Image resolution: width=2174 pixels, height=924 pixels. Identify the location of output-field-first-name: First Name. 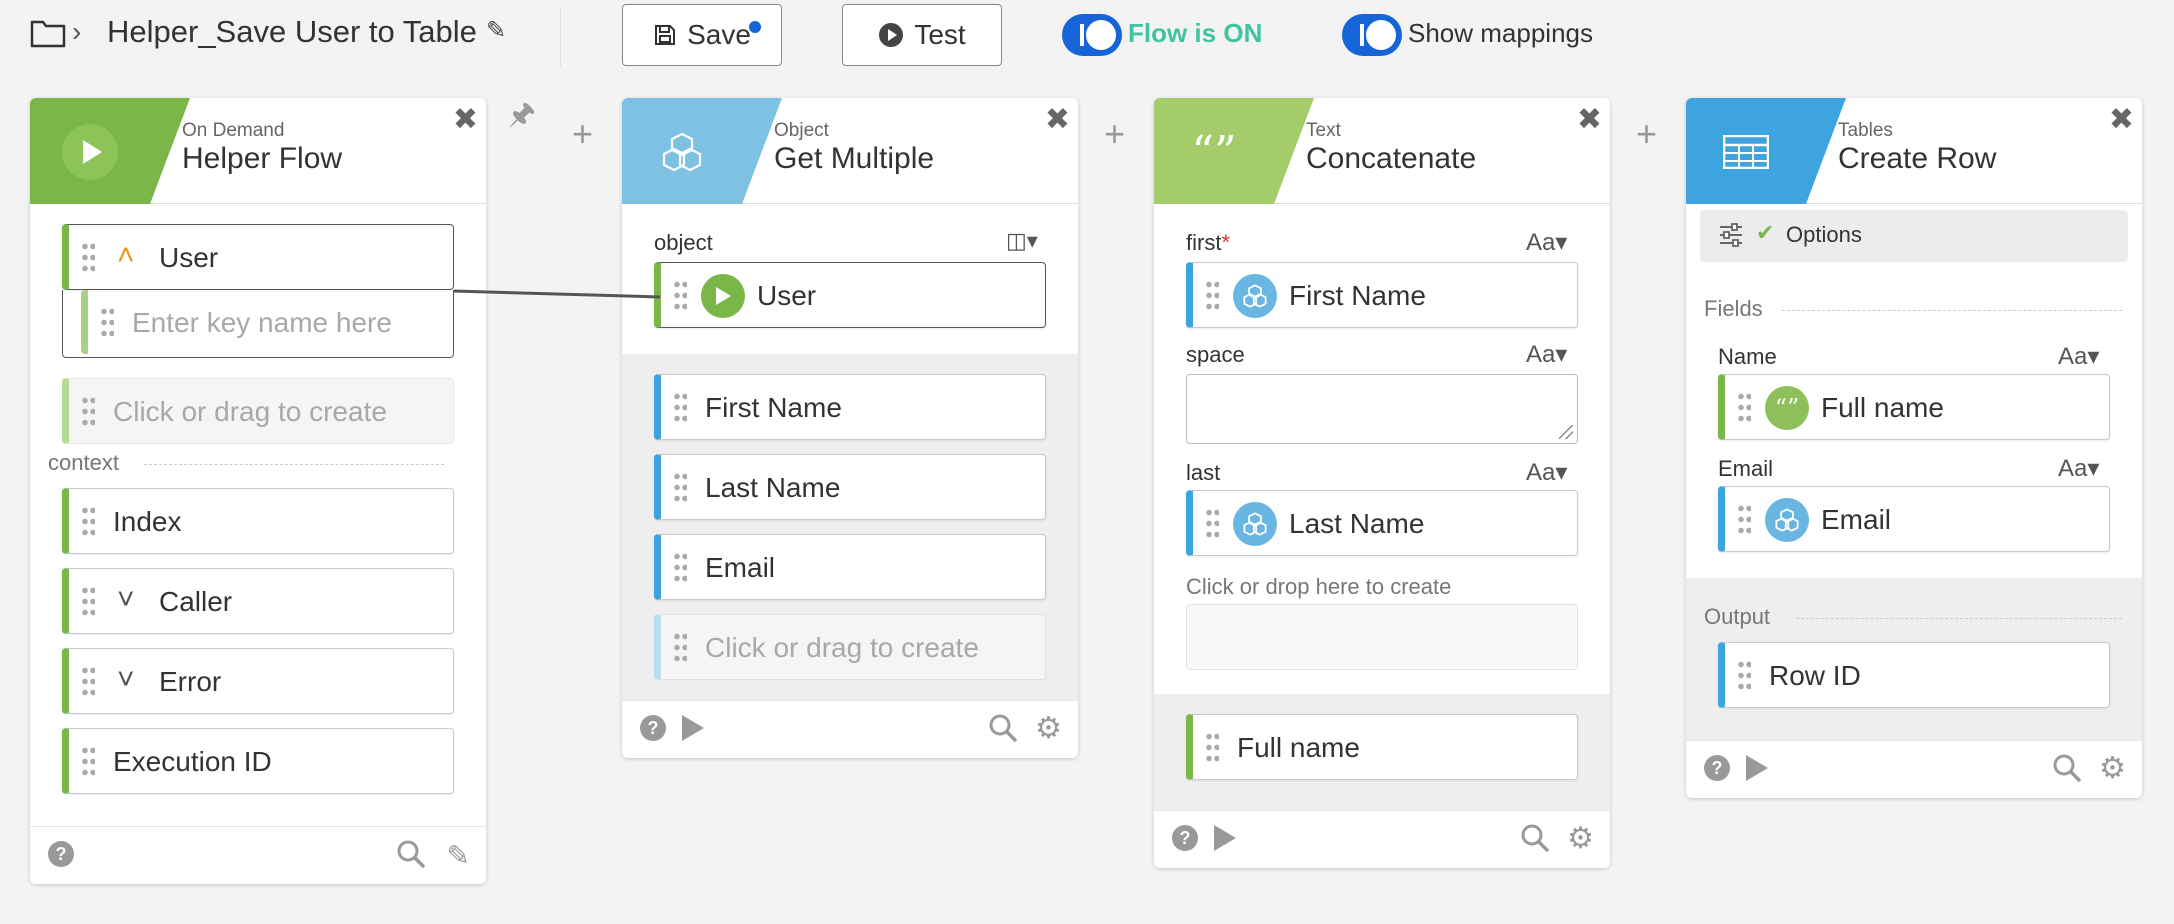
(850, 407).